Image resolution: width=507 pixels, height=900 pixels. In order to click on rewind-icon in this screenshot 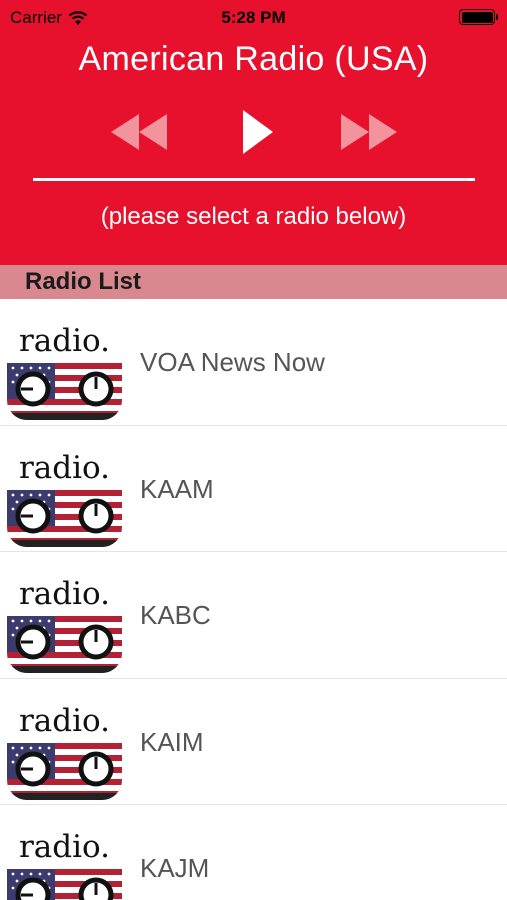, I will do `click(139, 132)`.